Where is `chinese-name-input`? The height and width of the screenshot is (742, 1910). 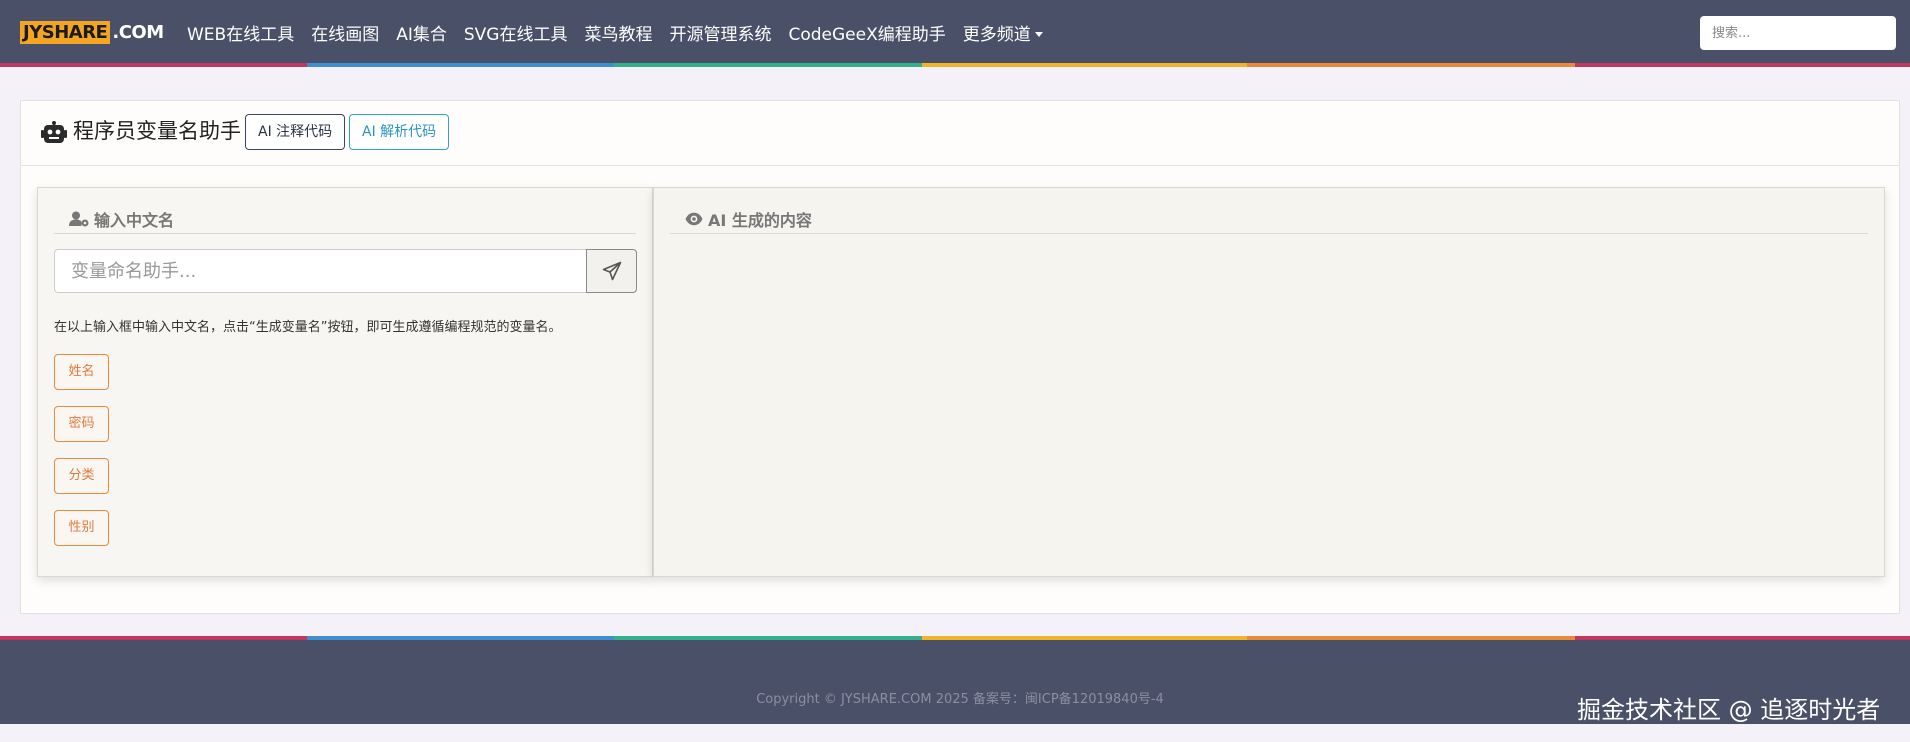
chinese-name-input is located at coordinates (320, 271).